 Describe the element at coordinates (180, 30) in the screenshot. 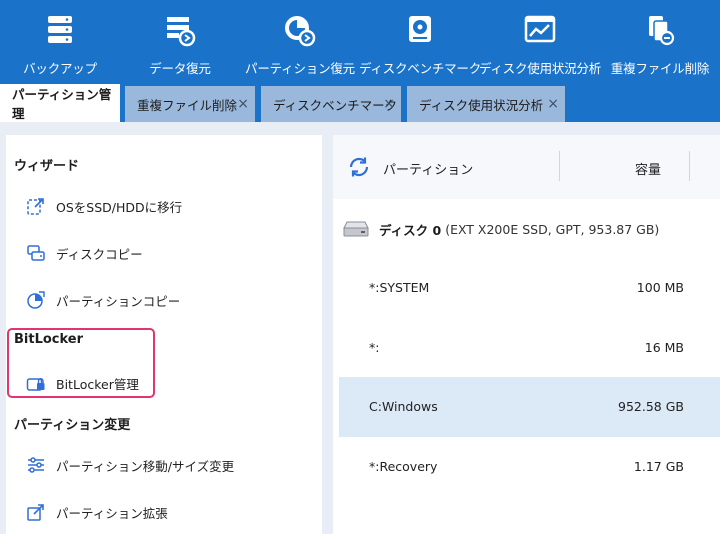

I see `data-restore-icon` at that location.